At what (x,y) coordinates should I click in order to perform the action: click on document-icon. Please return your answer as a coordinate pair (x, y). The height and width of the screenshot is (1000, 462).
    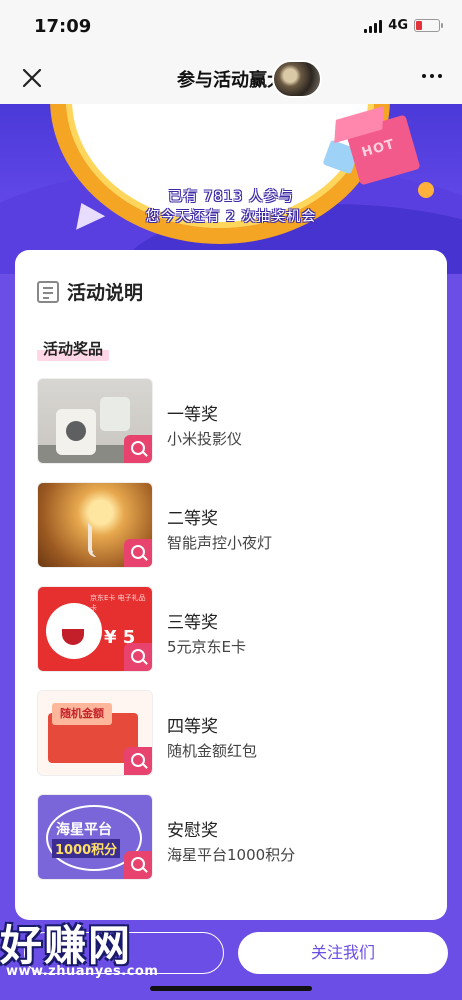
    Looking at the image, I should click on (48, 291).